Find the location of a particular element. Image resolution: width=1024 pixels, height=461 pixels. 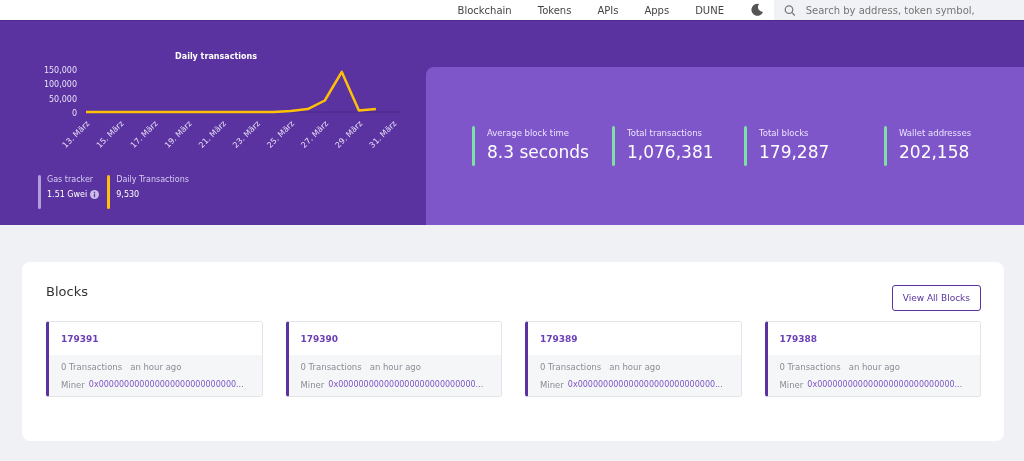

section-title: Blocks is located at coordinates (67, 291).